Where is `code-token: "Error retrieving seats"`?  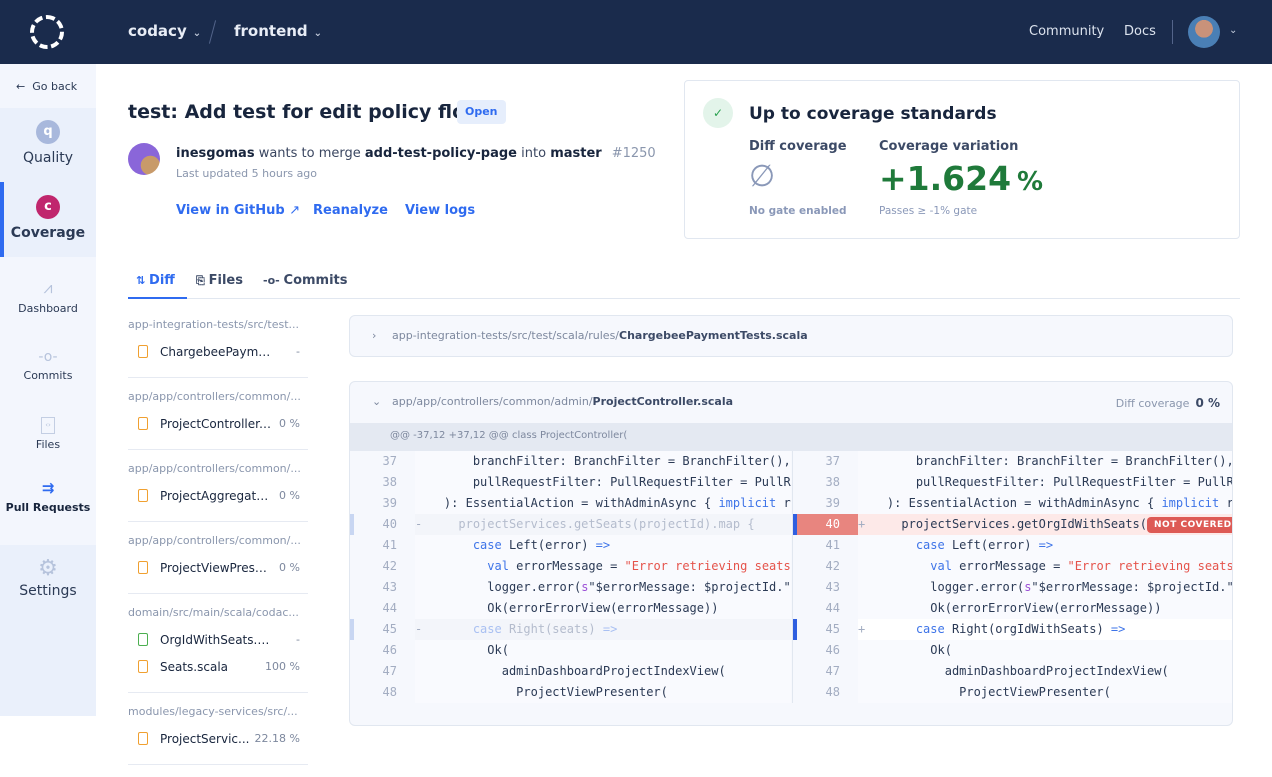
code-token: "Error retrieving seats" is located at coordinates (707, 566).